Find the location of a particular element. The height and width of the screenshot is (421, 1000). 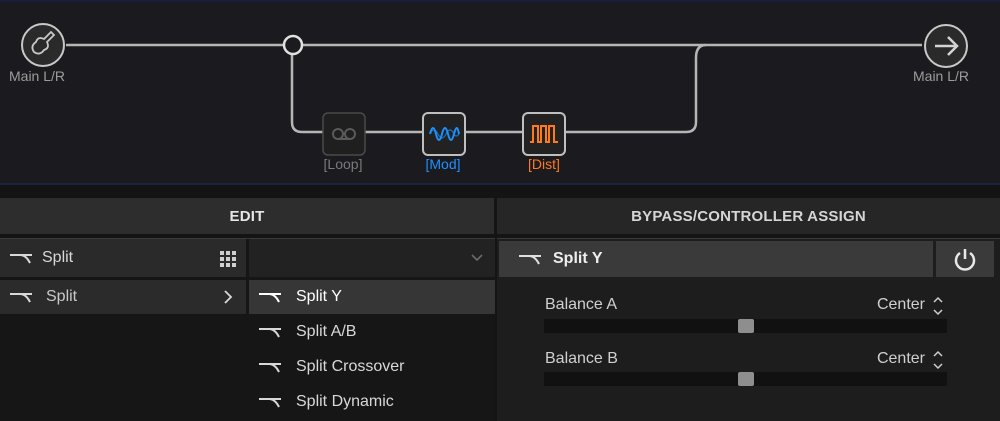

model-list-header is located at coordinates (372, 258).